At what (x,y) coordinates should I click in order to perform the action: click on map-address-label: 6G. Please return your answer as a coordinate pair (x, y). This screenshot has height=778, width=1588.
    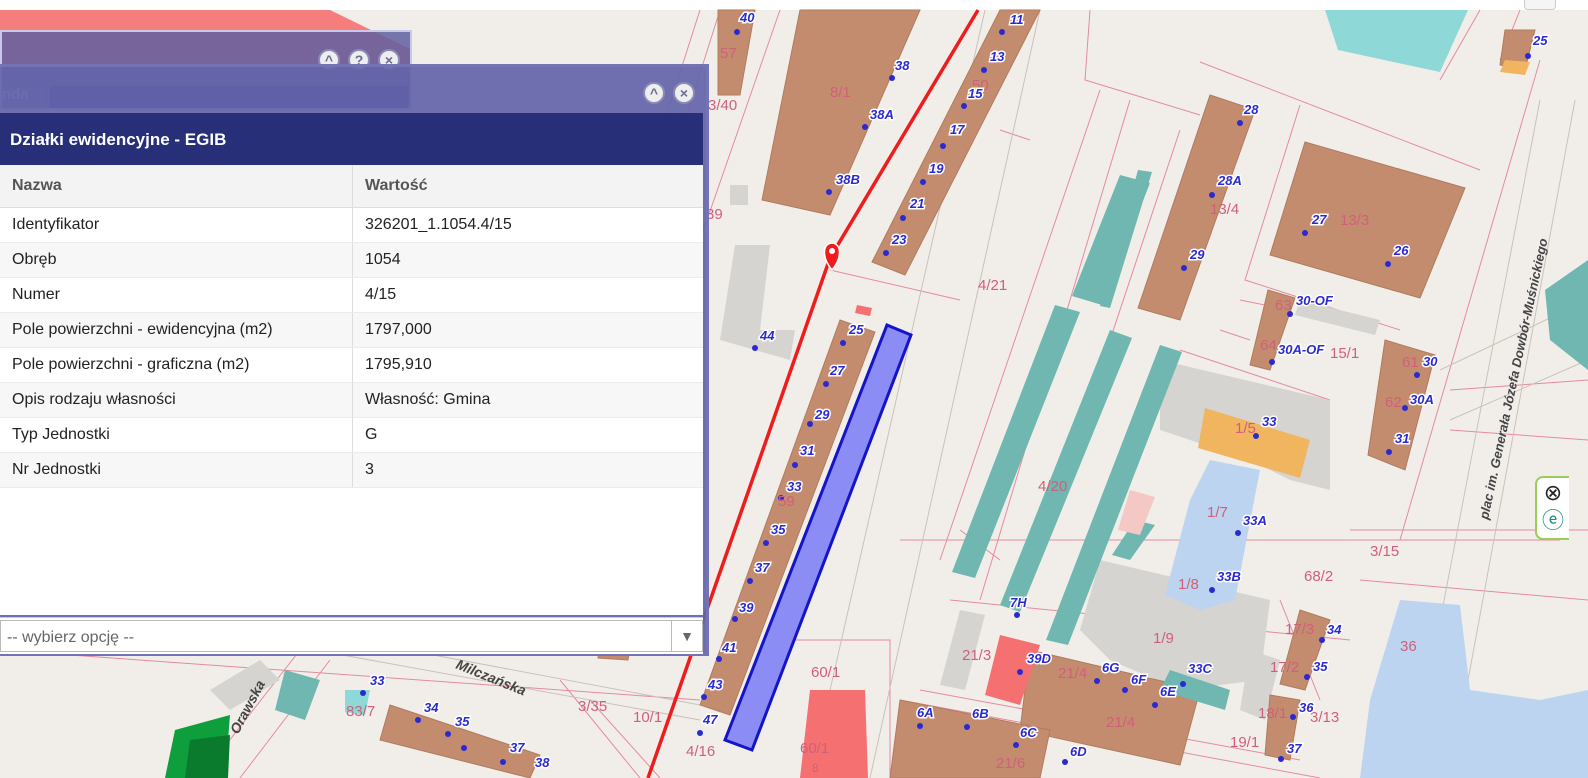
    Looking at the image, I should click on (1110, 667).